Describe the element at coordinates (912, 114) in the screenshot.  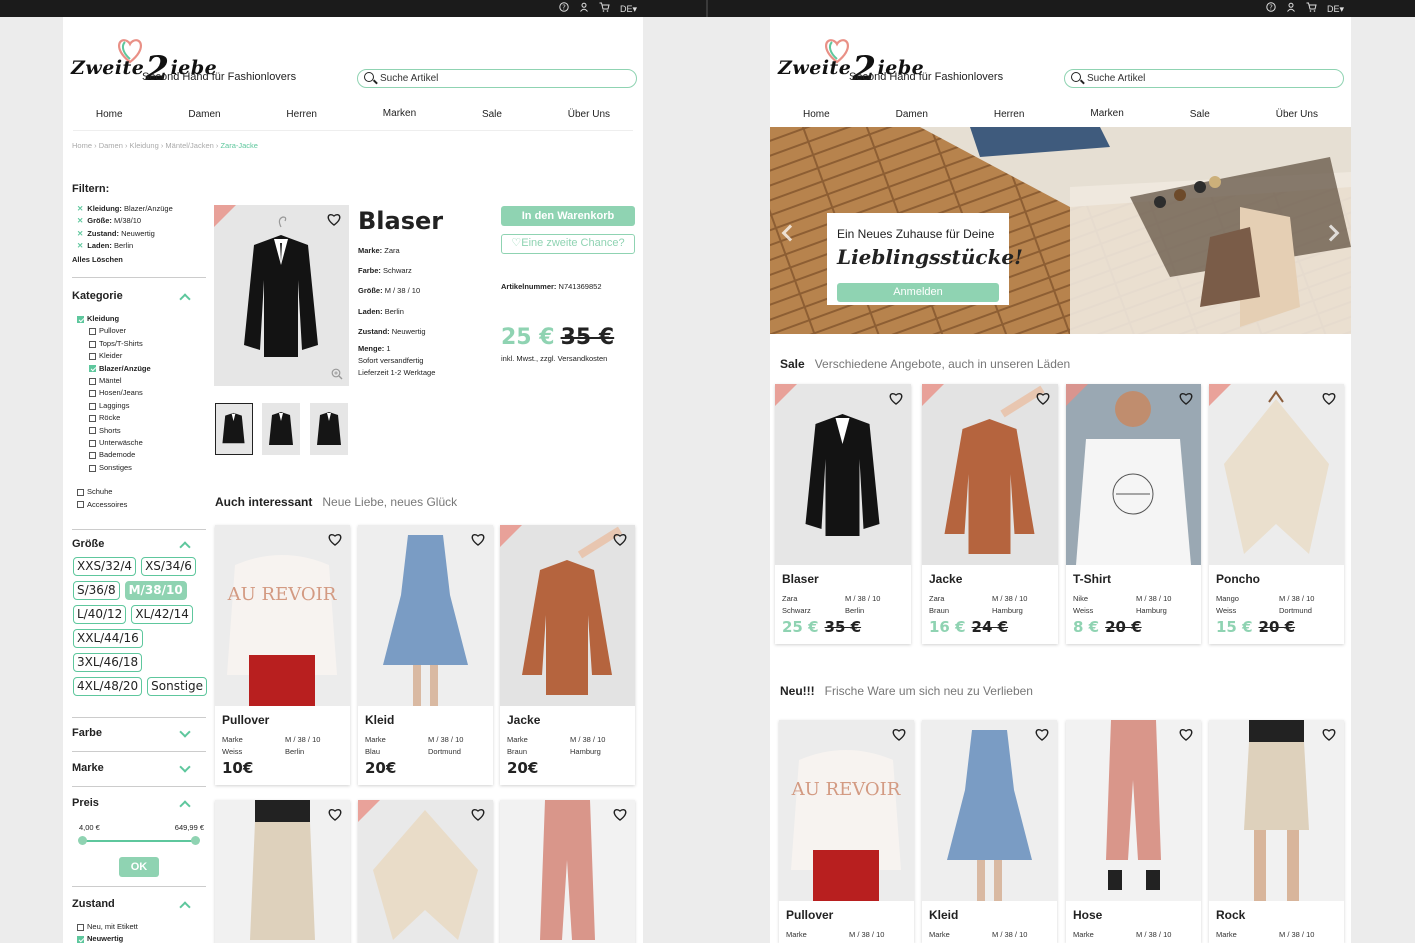
I see `nav-damen: Damen` at that location.